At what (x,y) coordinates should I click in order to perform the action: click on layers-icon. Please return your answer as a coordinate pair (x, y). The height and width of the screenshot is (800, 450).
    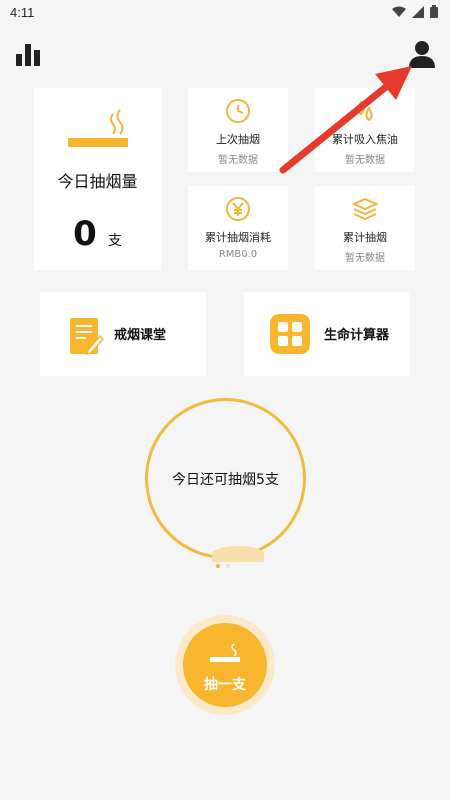
    Looking at the image, I should click on (365, 209).